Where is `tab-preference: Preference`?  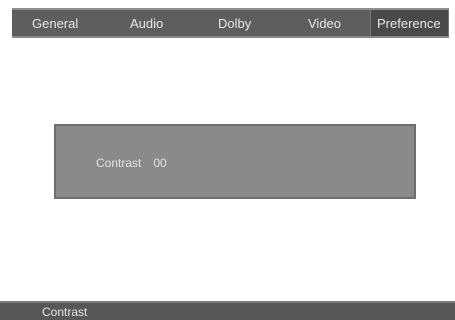
tab-preference: Preference is located at coordinates (409, 23).